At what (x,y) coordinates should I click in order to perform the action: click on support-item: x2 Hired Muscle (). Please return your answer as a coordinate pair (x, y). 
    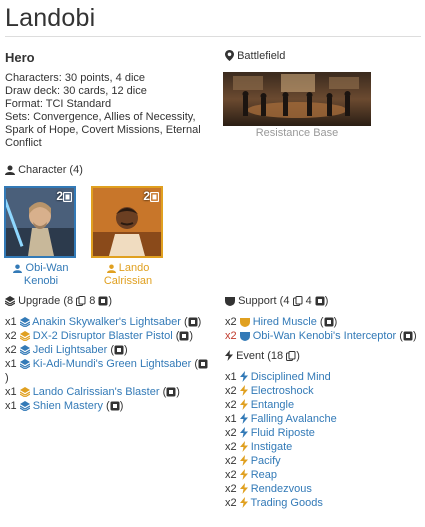
    Looking at the image, I should click on (321, 322).